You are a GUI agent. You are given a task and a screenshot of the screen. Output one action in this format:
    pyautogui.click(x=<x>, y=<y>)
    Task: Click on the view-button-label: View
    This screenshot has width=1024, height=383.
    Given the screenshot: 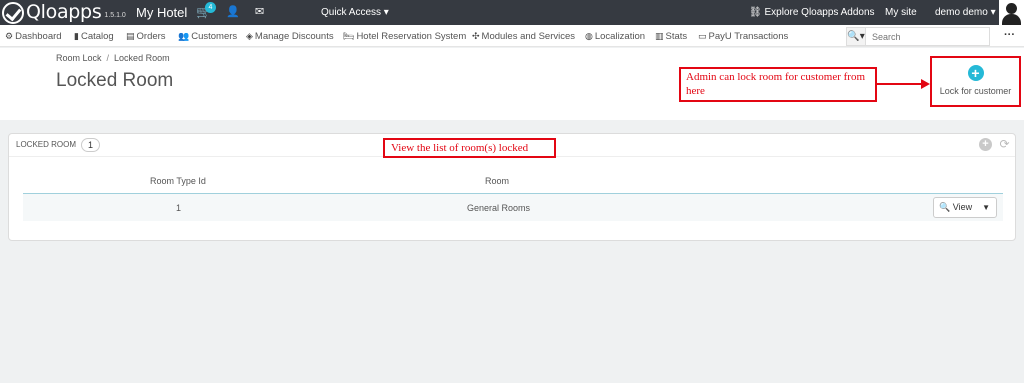 What is the action you would take?
    pyautogui.click(x=962, y=207)
    